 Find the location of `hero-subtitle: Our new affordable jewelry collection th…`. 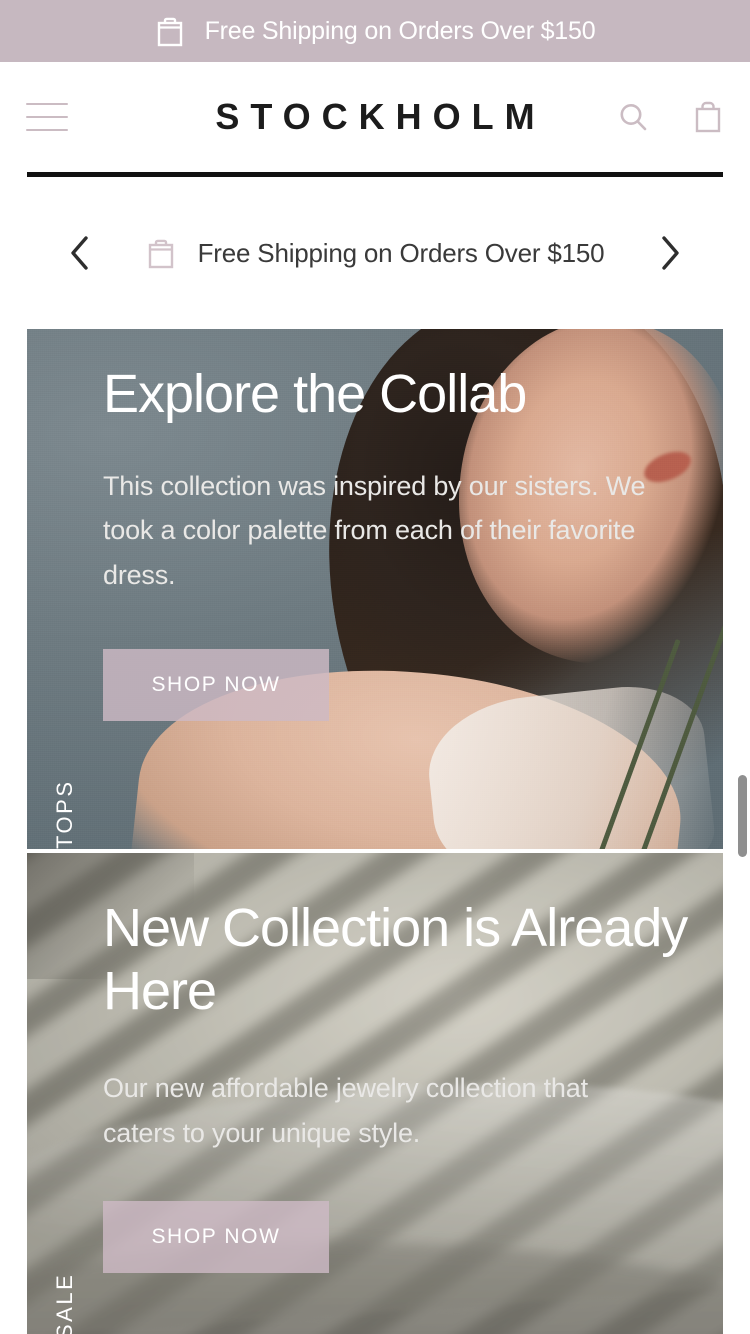

hero-subtitle: Our new affordable jewelry collection th… is located at coordinates (345, 1110).